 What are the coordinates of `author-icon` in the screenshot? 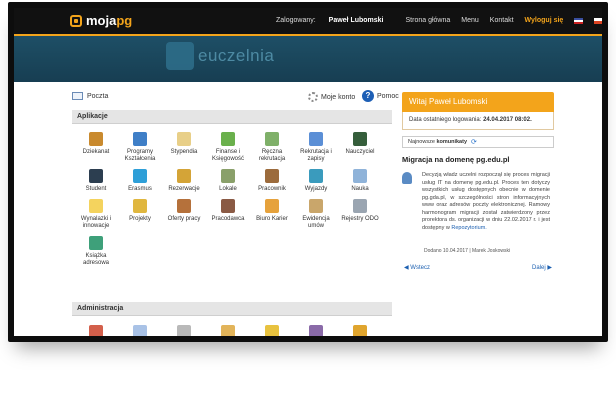 It's located at (407, 178).